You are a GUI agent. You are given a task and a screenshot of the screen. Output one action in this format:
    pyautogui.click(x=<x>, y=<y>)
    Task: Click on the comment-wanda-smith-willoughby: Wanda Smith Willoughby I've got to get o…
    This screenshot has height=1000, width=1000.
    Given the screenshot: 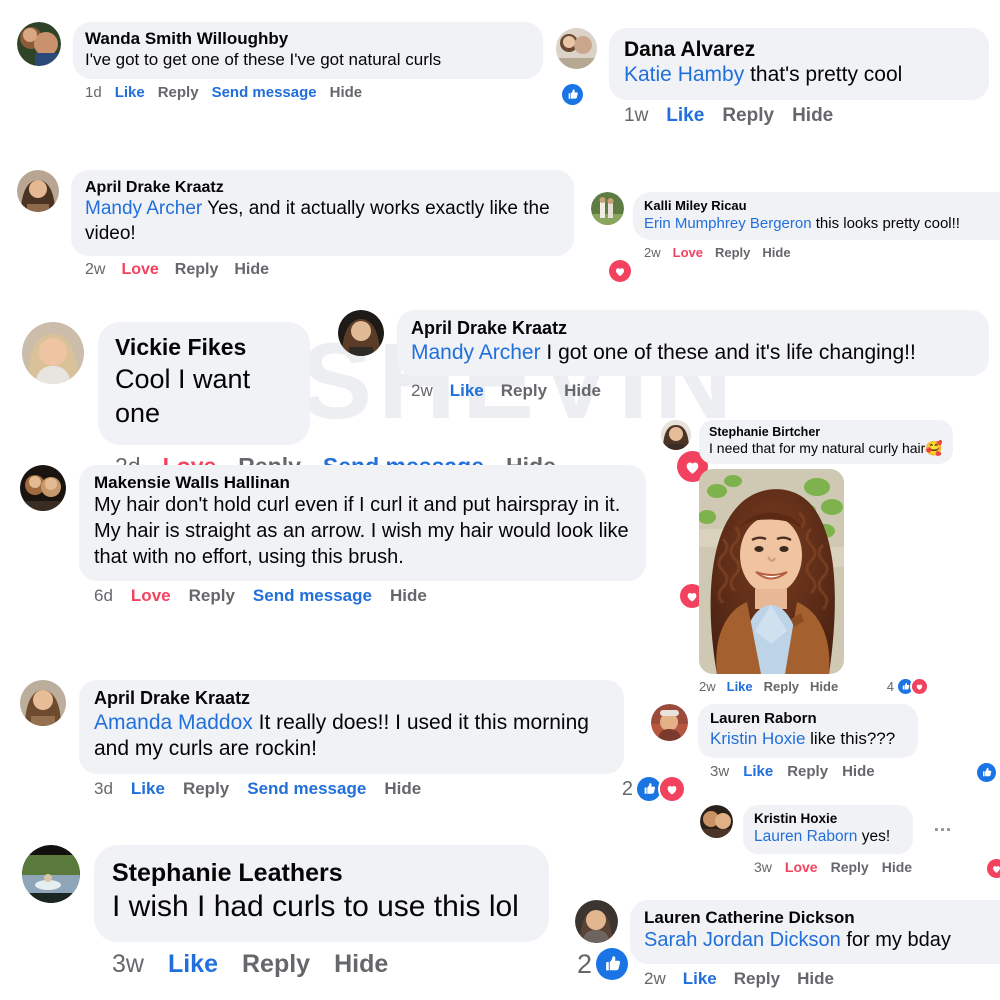 What is the action you would take?
    pyautogui.click(x=301, y=65)
    